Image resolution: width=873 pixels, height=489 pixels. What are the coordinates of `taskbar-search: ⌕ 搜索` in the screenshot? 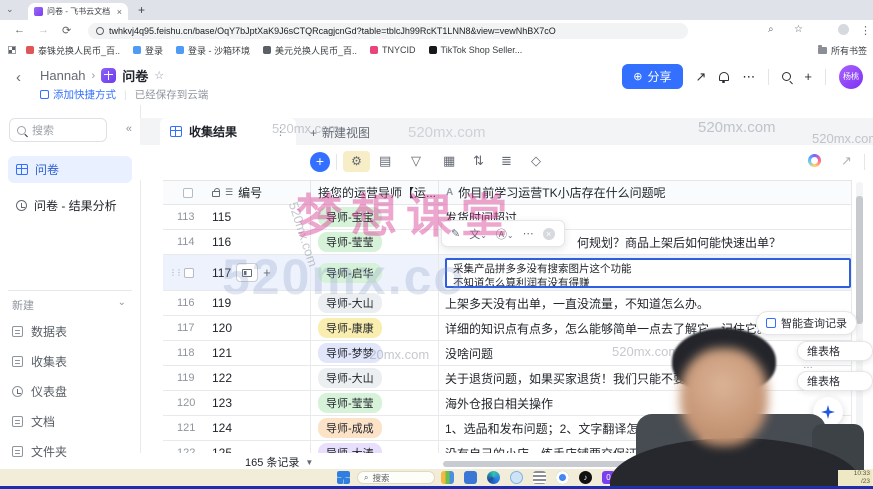 It's located at (396, 477).